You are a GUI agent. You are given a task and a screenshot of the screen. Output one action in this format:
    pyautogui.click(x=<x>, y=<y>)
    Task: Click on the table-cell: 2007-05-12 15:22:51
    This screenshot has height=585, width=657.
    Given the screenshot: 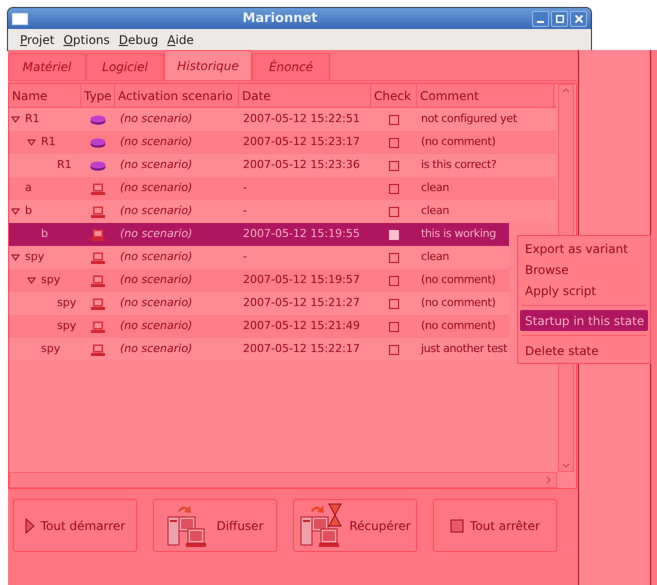 What is the action you would take?
    pyautogui.click(x=301, y=119)
    